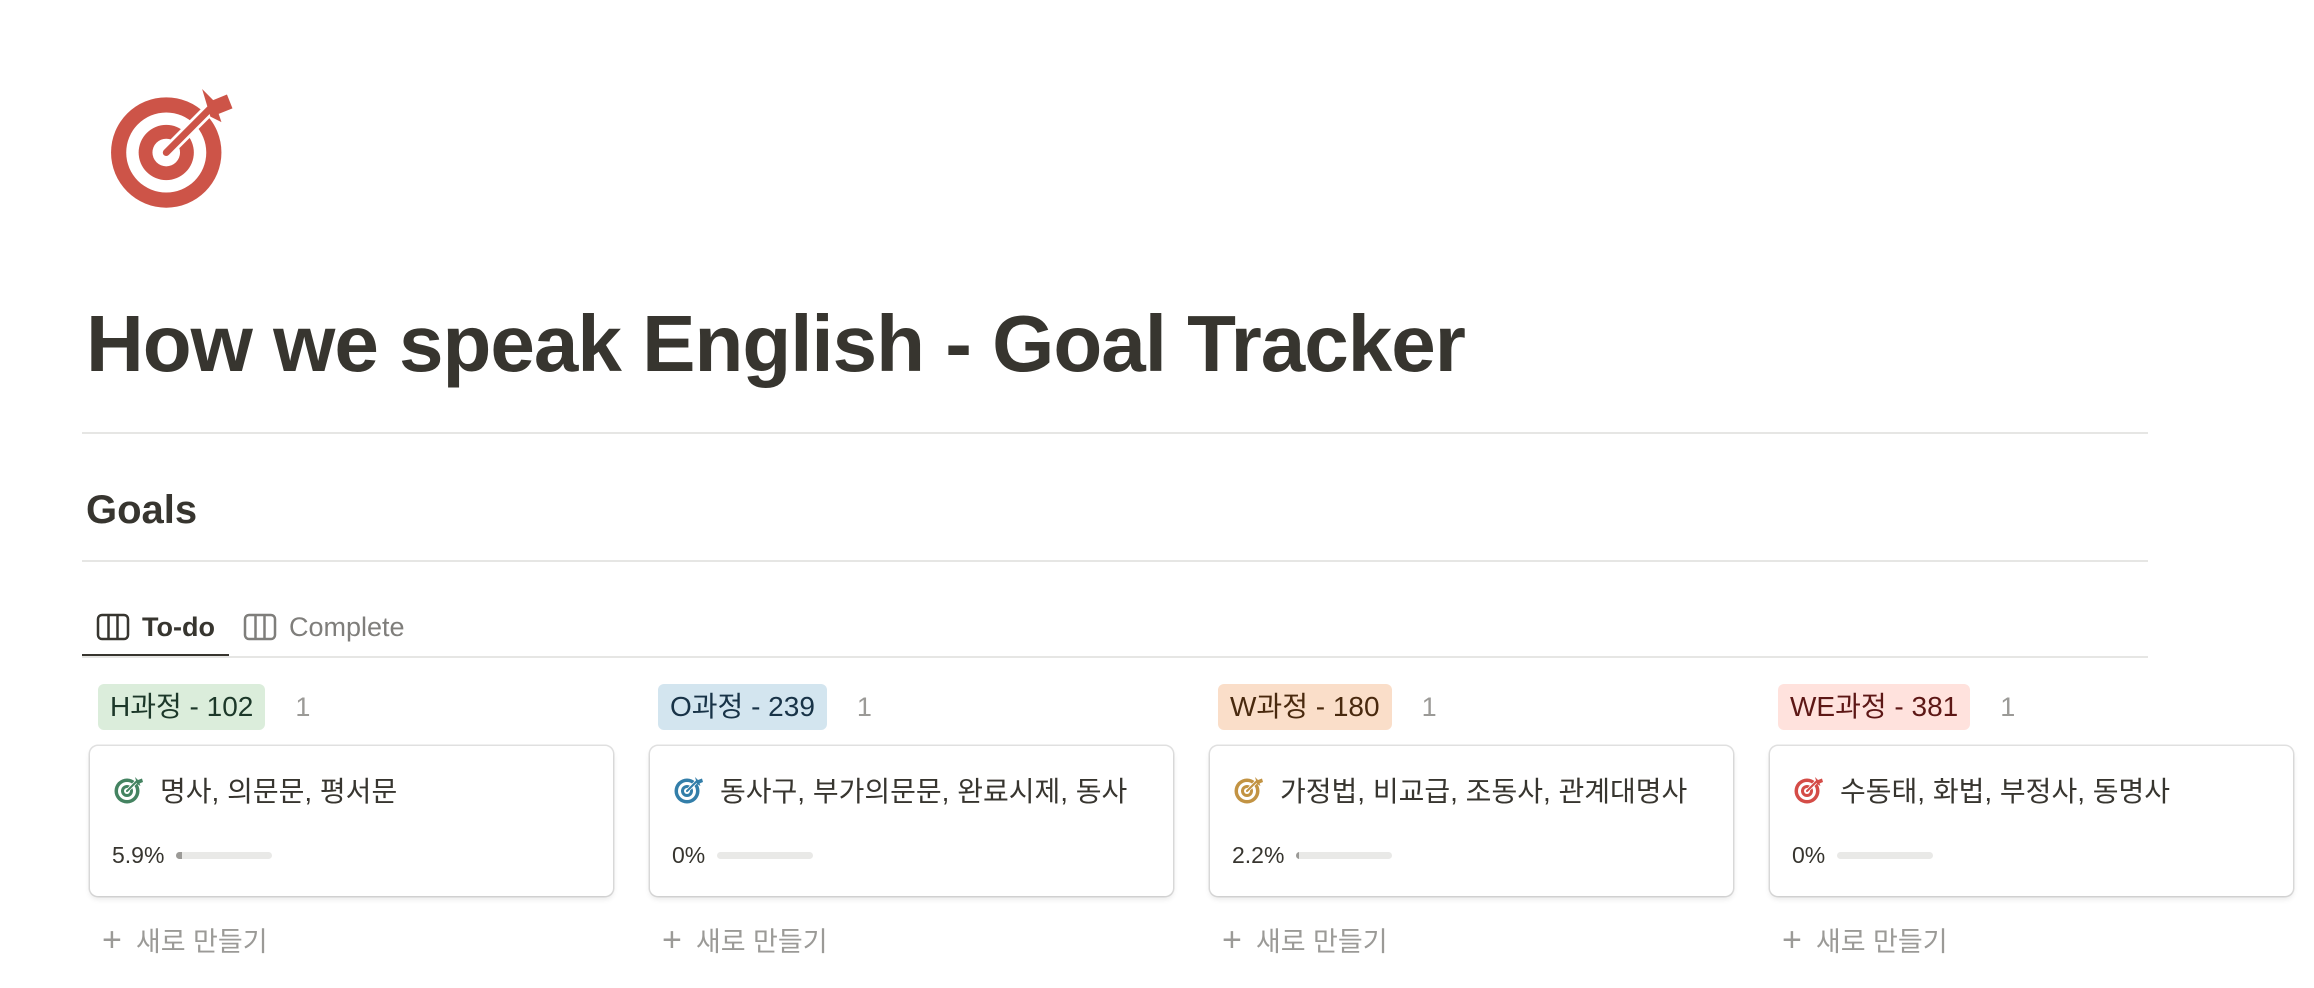  I want to click on column-header: WE과정 - 381 1, so click(2031, 707).